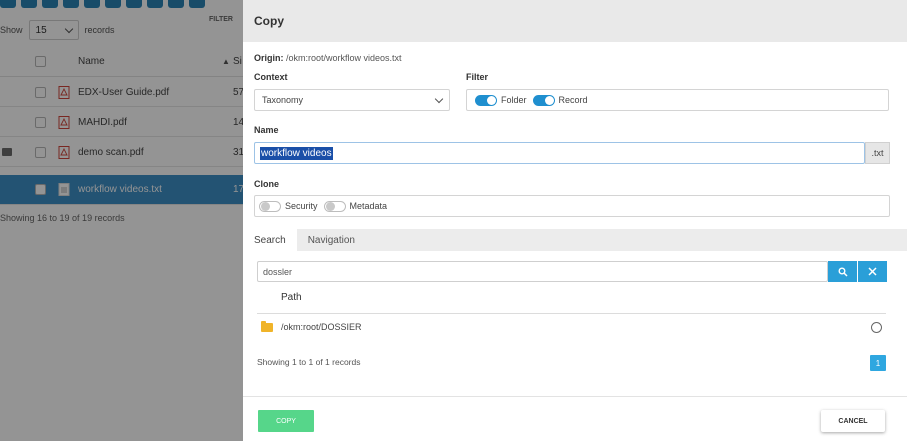 Image resolution: width=907 pixels, height=441 pixels. I want to click on metadata-toggle-label: Metadata, so click(368, 206).